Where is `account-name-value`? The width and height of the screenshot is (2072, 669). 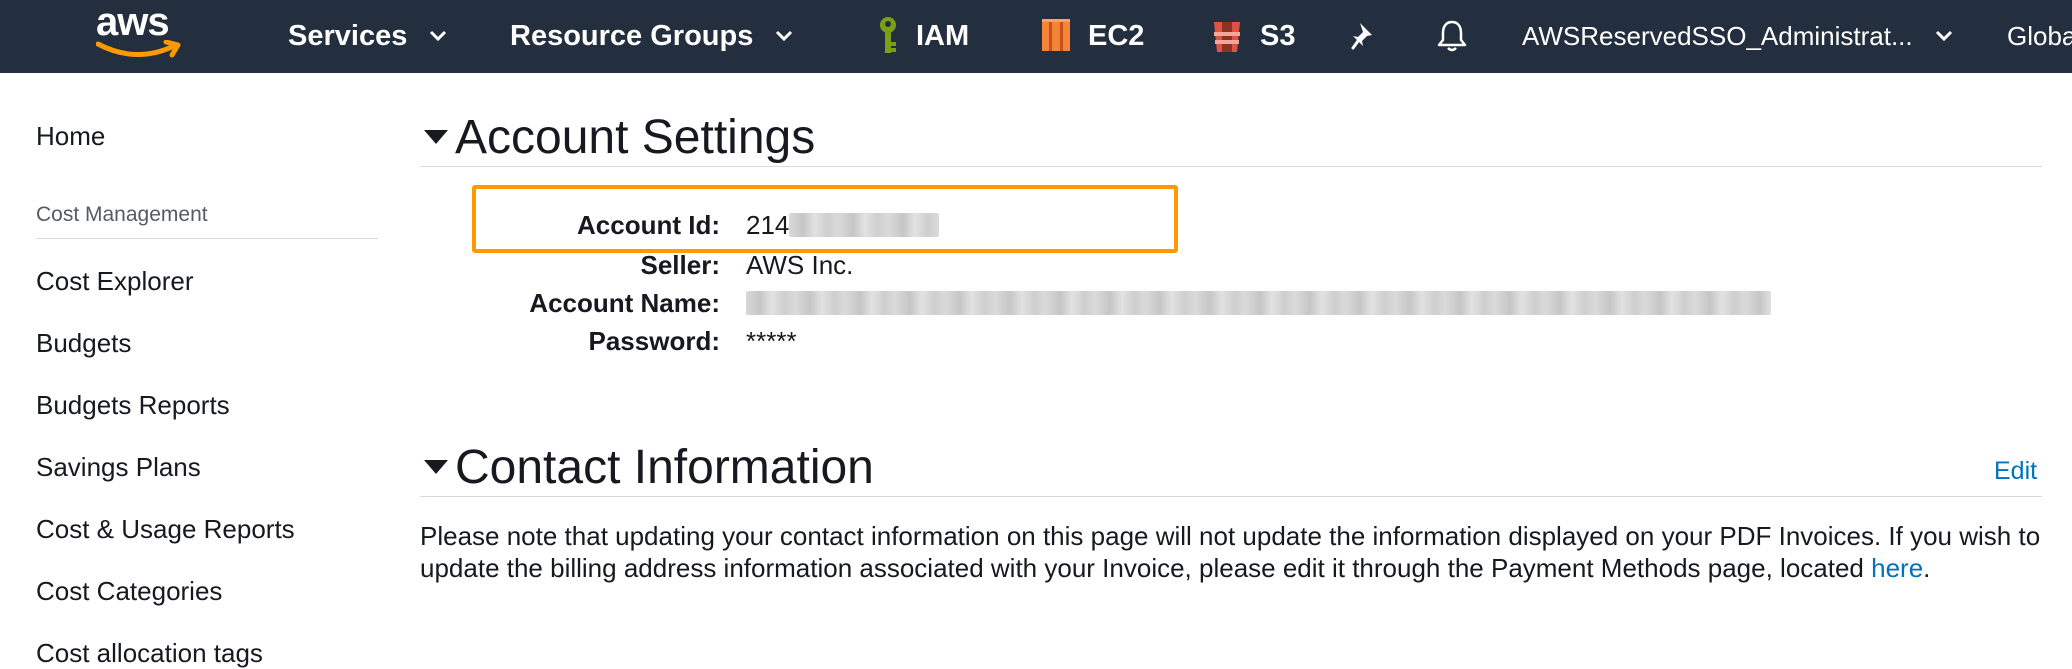
account-name-value is located at coordinates (1258, 303).